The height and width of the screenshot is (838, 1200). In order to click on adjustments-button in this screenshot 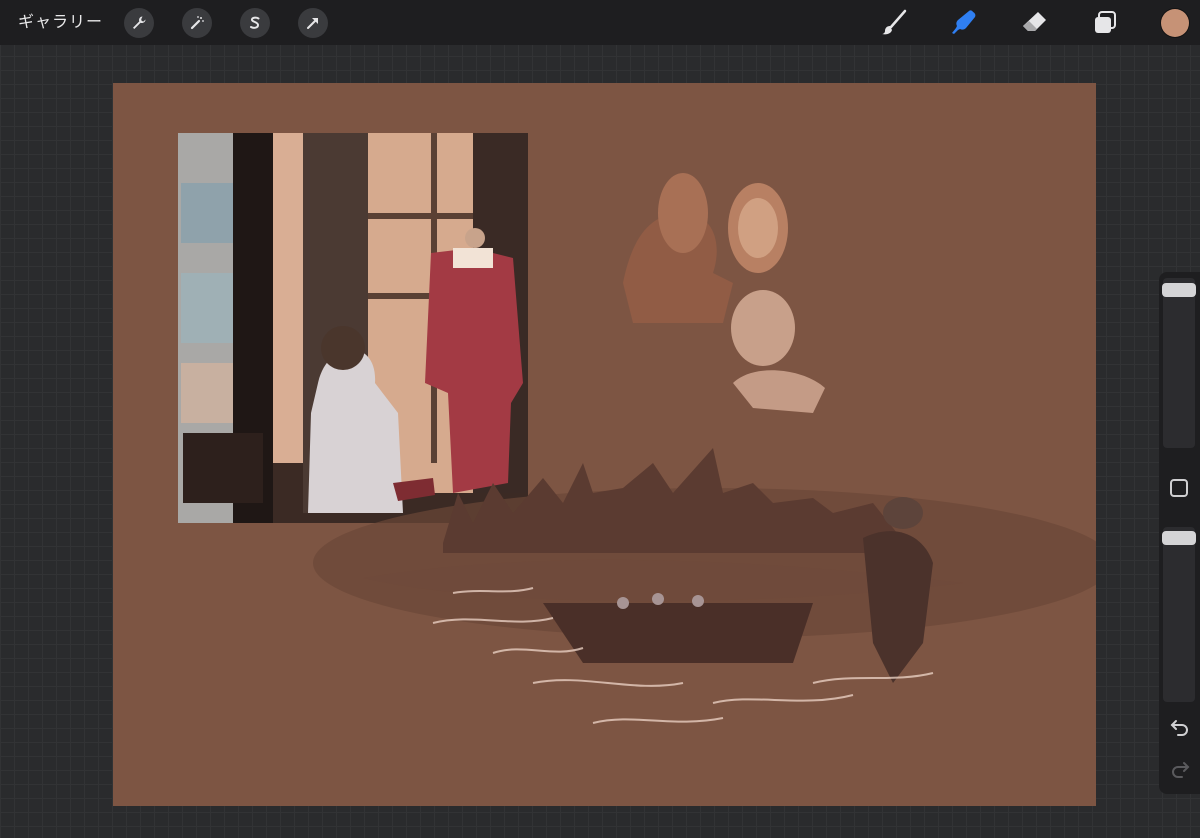, I will do `click(197, 23)`.